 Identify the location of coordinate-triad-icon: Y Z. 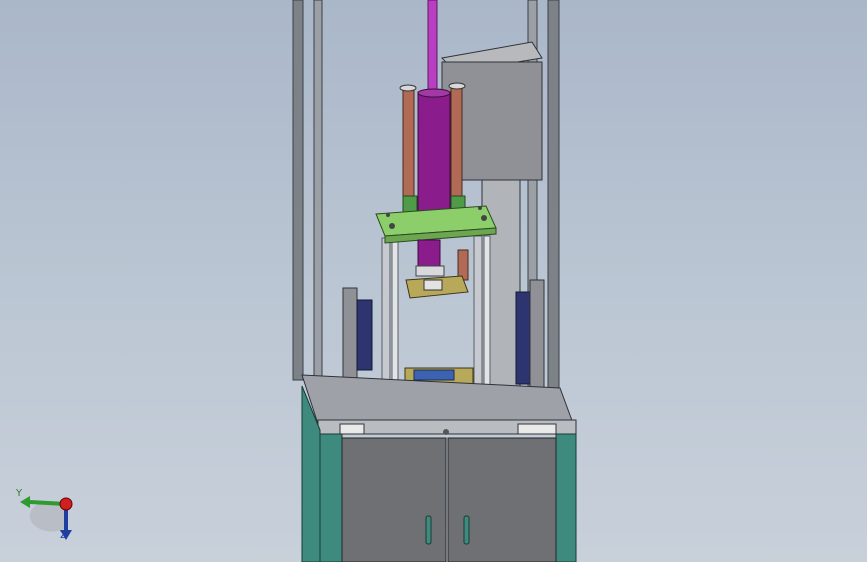
(45, 515).